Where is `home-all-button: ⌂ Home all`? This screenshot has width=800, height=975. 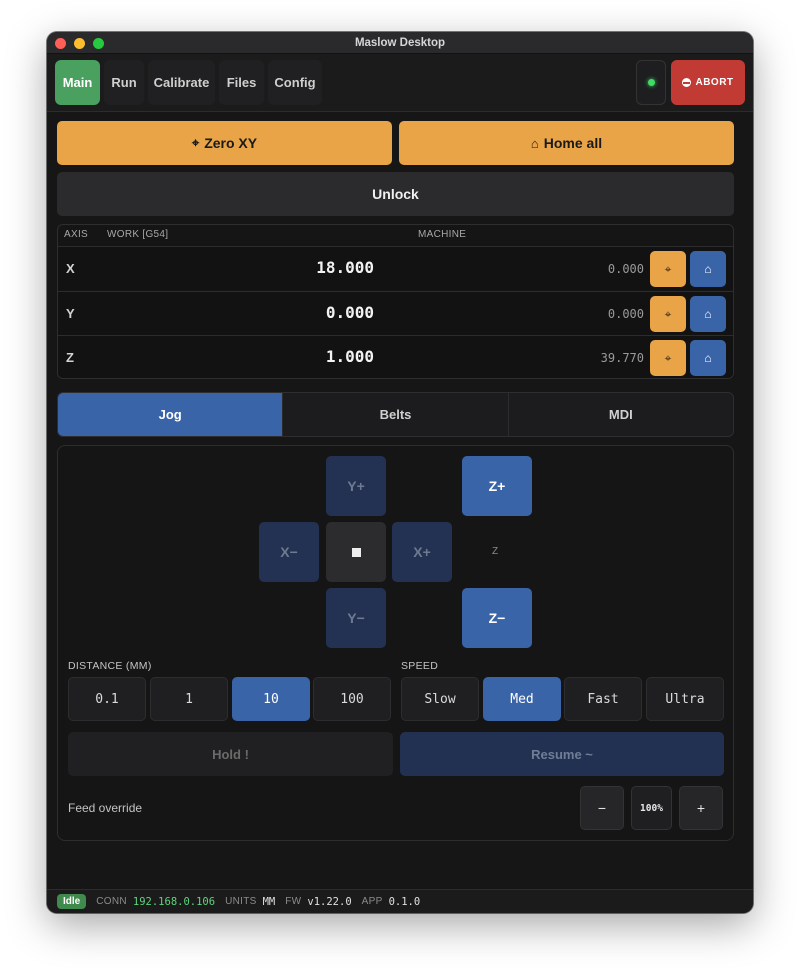
home-all-button: ⌂ Home all is located at coordinates (566, 143).